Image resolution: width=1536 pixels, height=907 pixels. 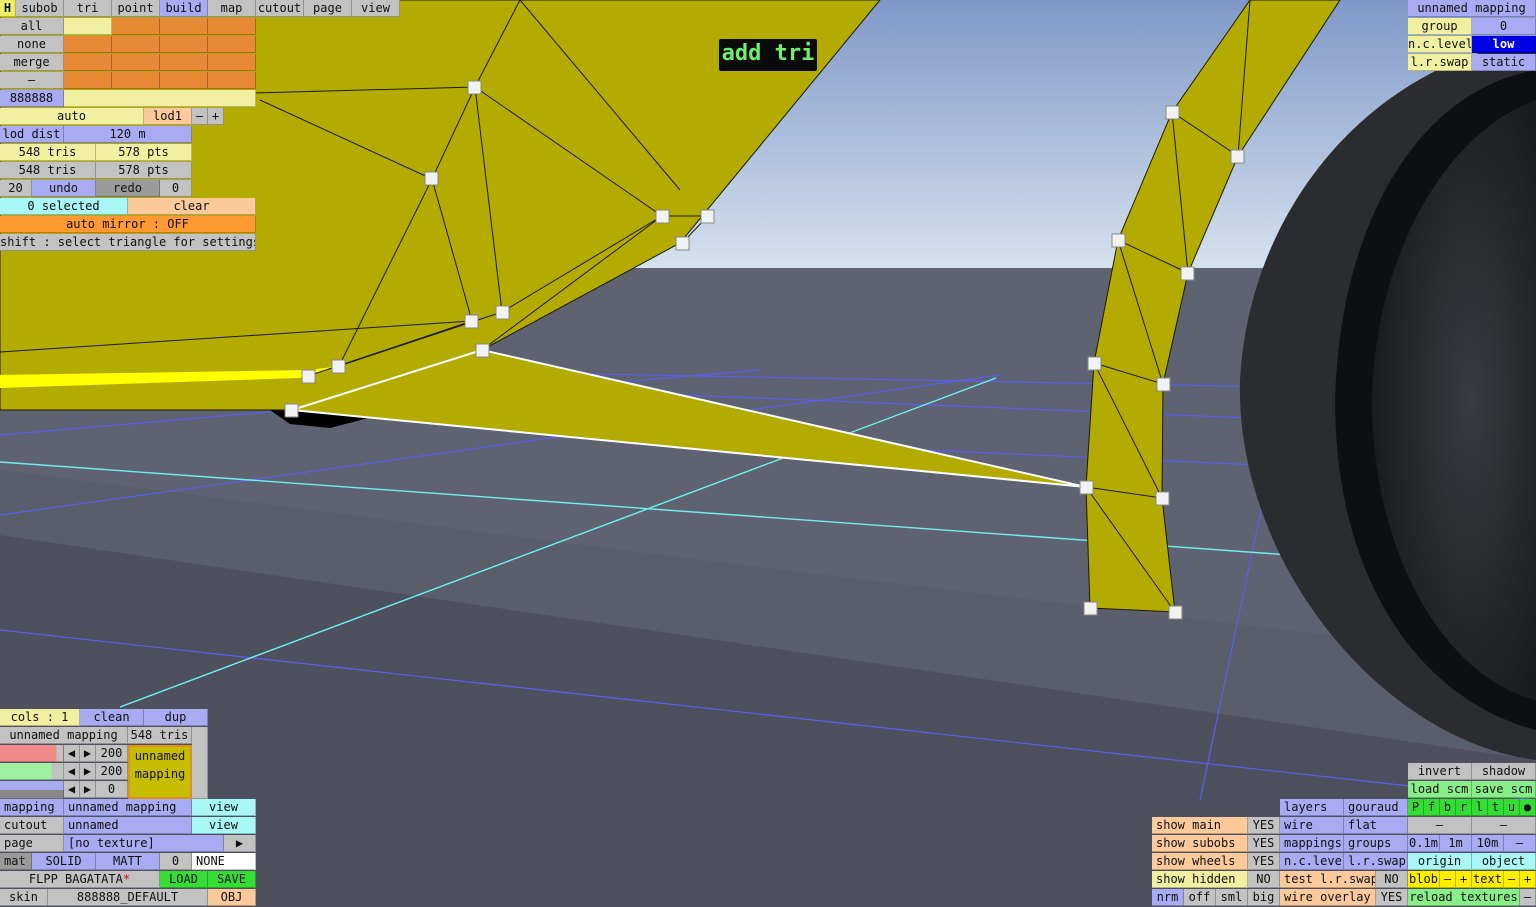 I want to click on grid-1m-button: 1m, so click(x=1456, y=843).